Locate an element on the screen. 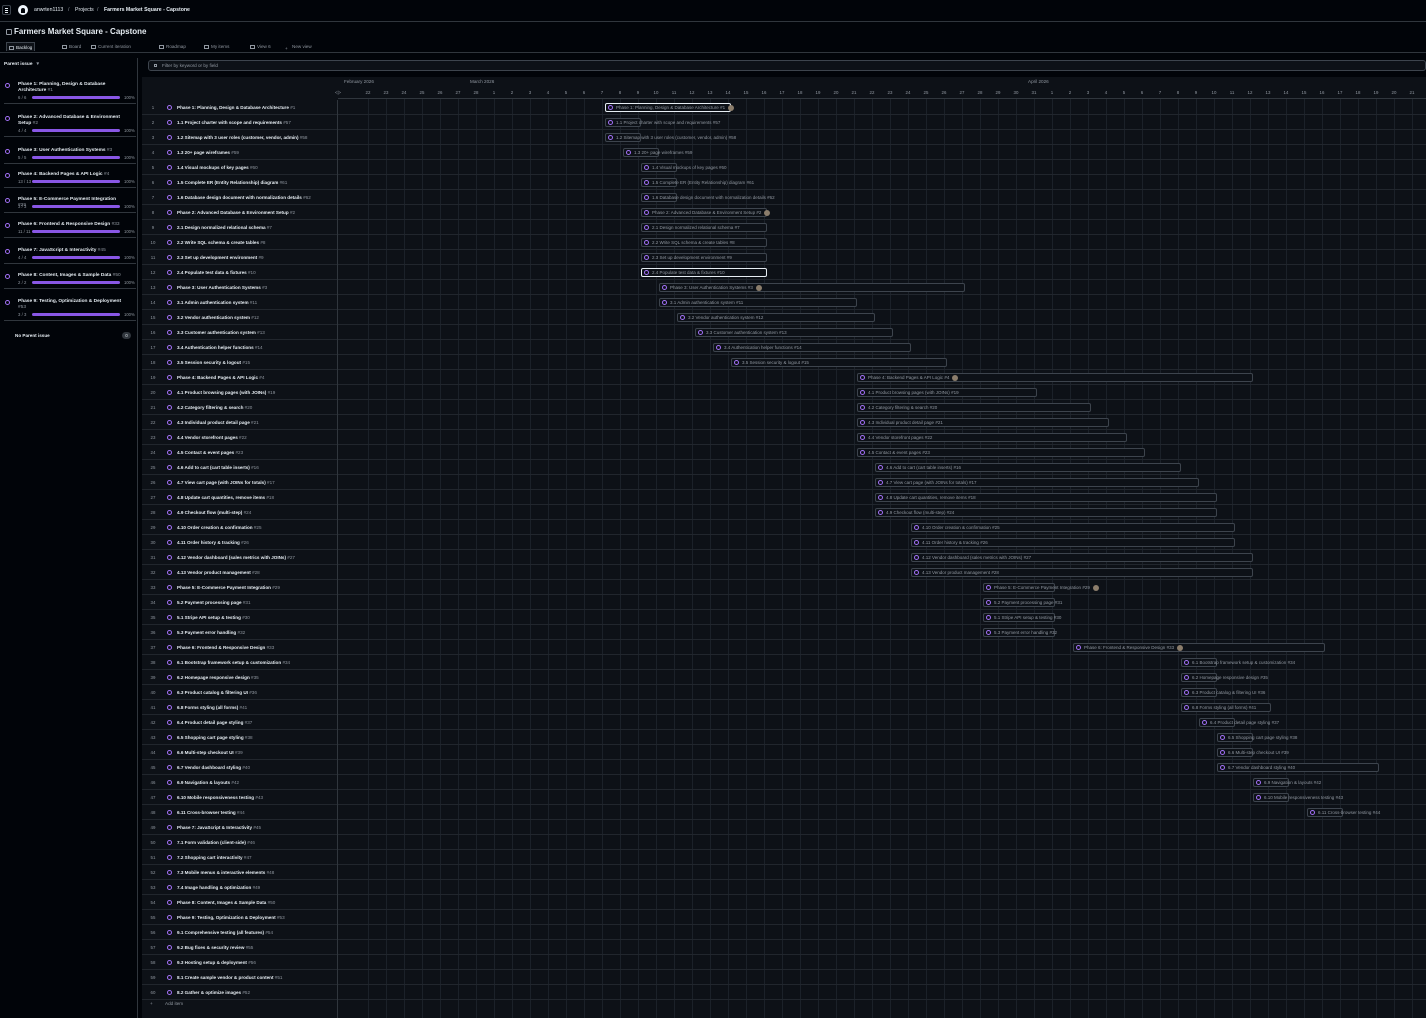 The image size is (1426, 1018). no-parent-group: No Parent issue is located at coordinates (32, 335).